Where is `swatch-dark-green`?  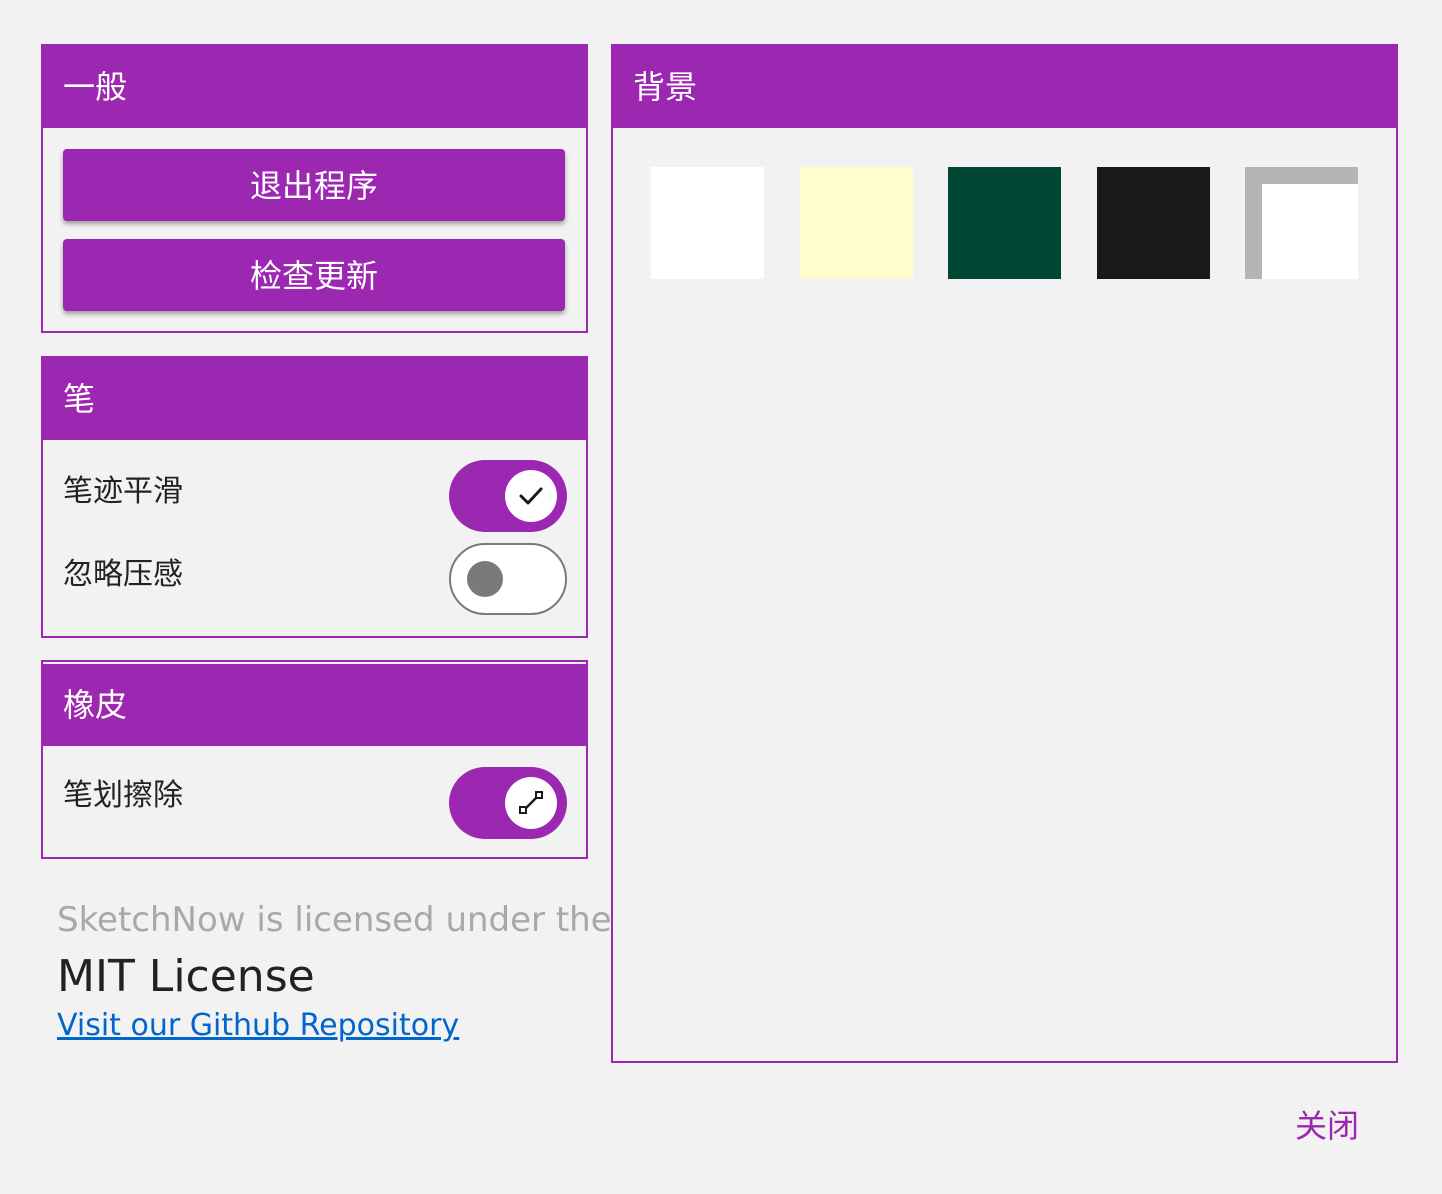
swatch-dark-green is located at coordinates (1004, 223).